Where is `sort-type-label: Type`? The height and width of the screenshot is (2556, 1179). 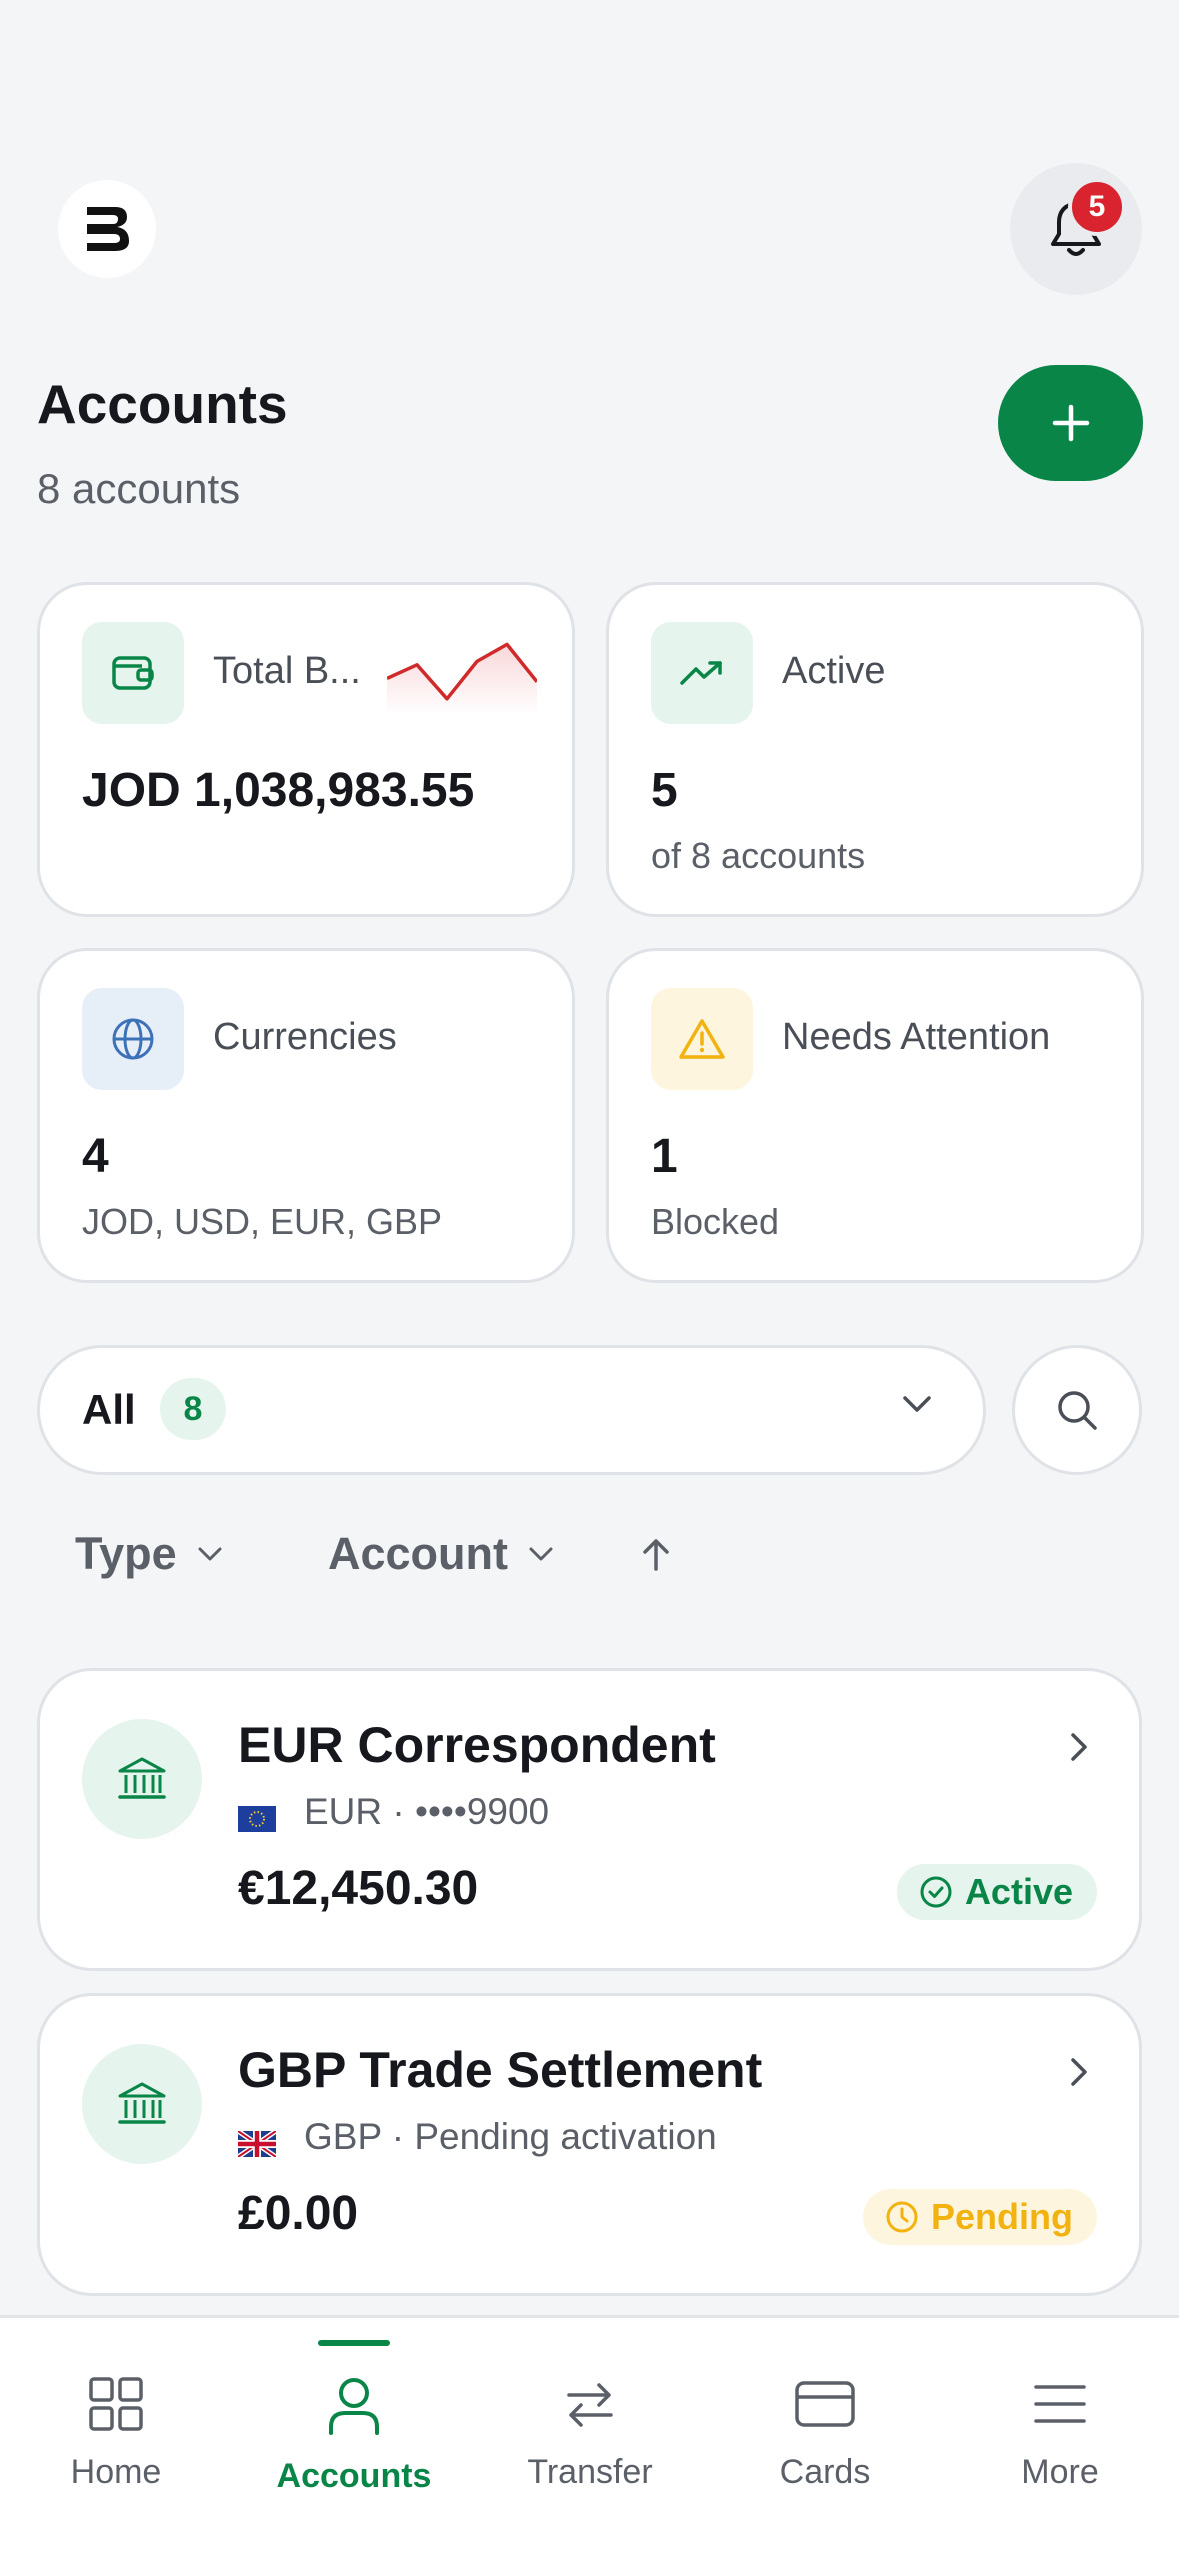
sort-type-label: Type is located at coordinates (126, 1553).